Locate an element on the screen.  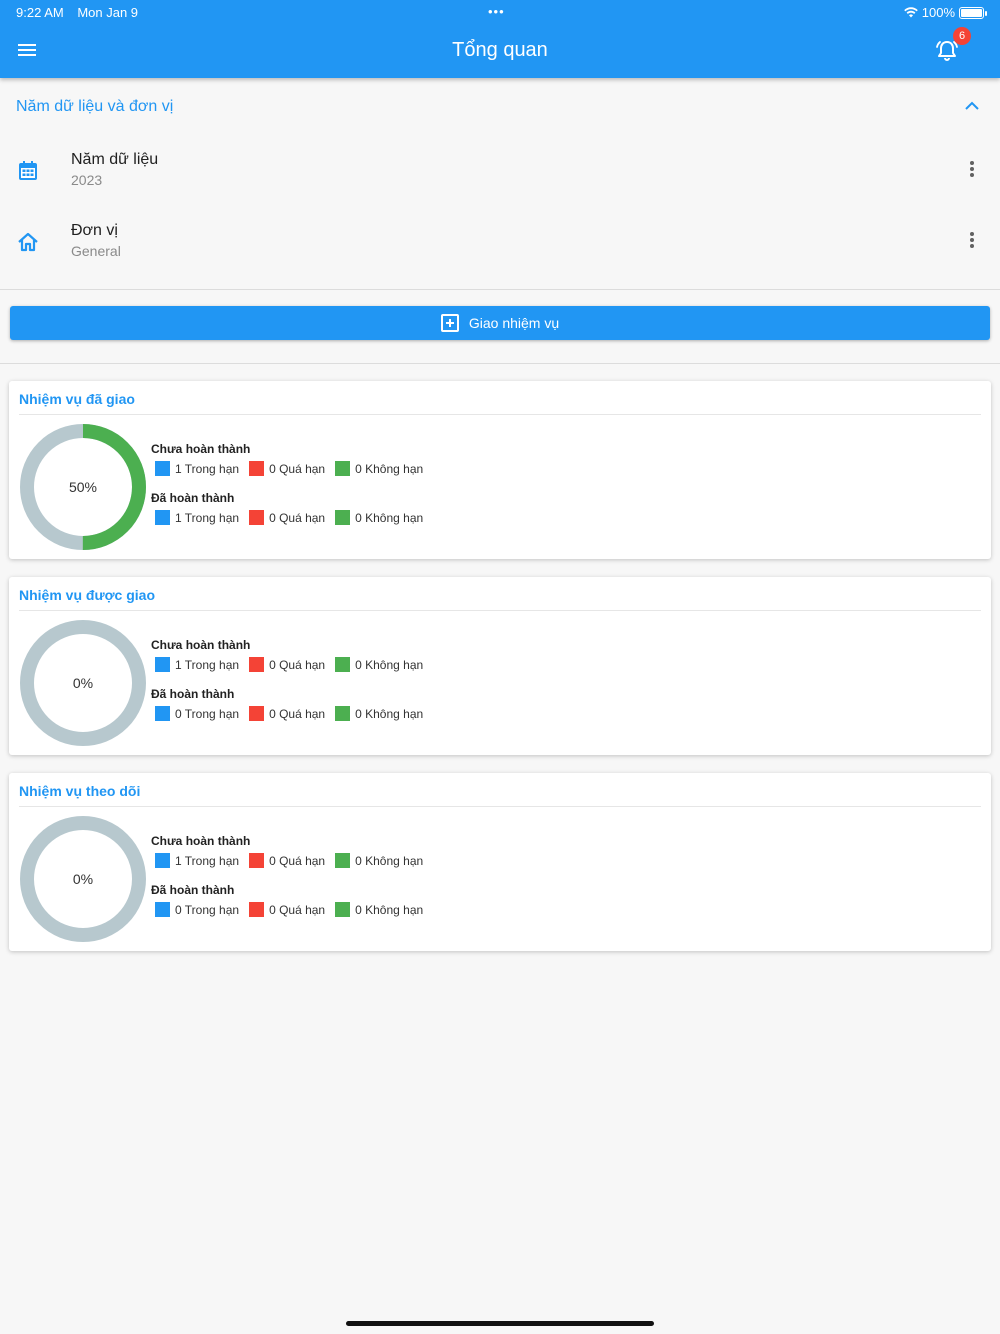
page-title: Tổng quan is located at coordinates (500, 50).